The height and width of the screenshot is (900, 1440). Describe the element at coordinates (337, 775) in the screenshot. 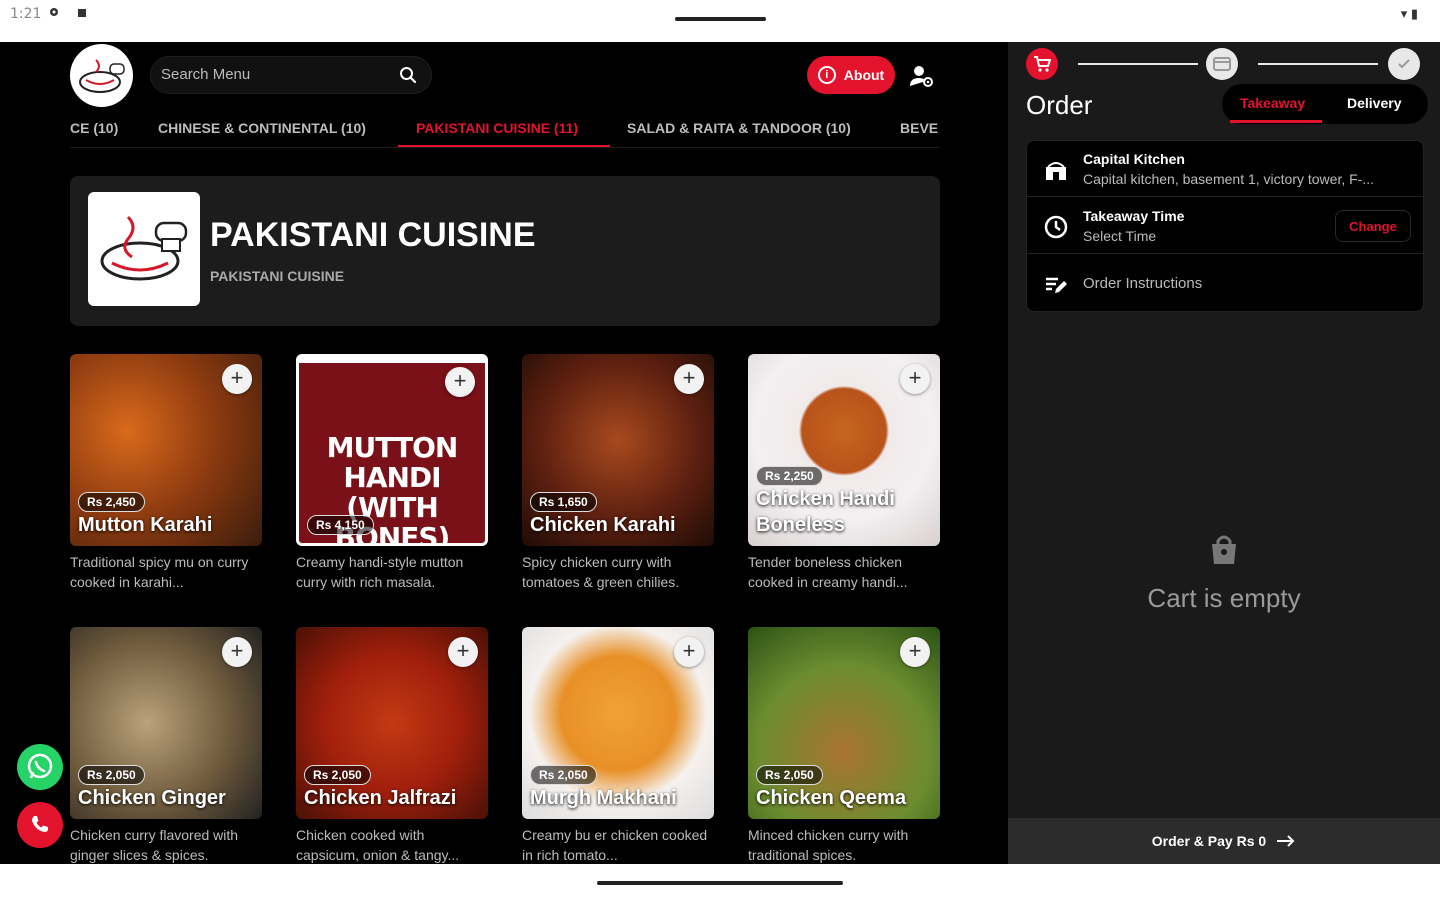

I see `item-price: Rs 2,050` at that location.